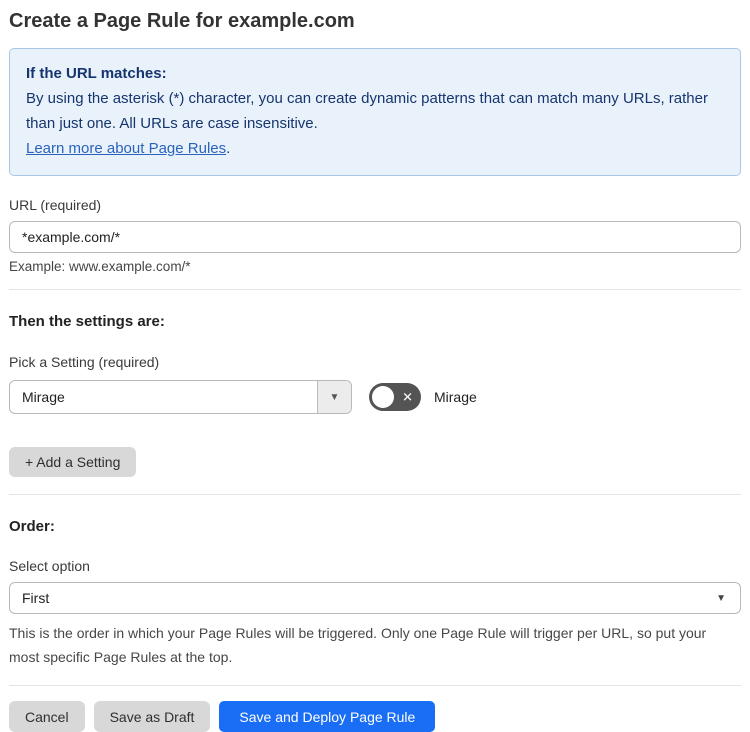 This screenshot has width=750, height=732. Describe the element at coordinates (375, 148) in the screenshot. I see `info-box-link-row: Learn more about Page Rules.` at that location.